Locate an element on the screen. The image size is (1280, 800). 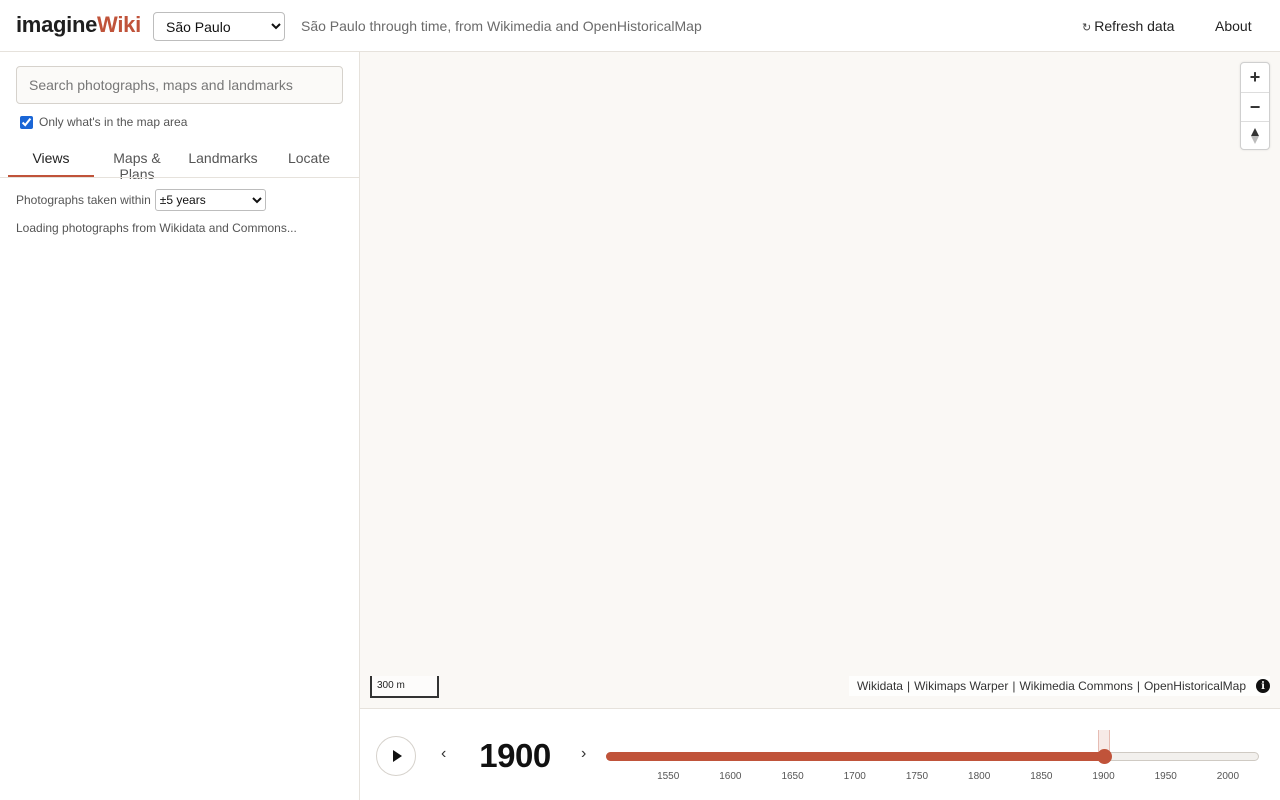
tab-maps-plans: Maps & Plans is located at coordinates (137, 162).